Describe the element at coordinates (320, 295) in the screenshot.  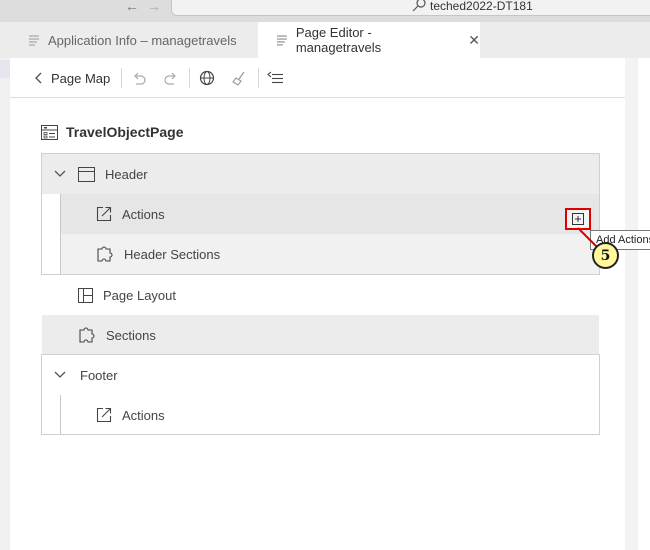
I see `tree-node-page-layout: Page Layout` at that location.